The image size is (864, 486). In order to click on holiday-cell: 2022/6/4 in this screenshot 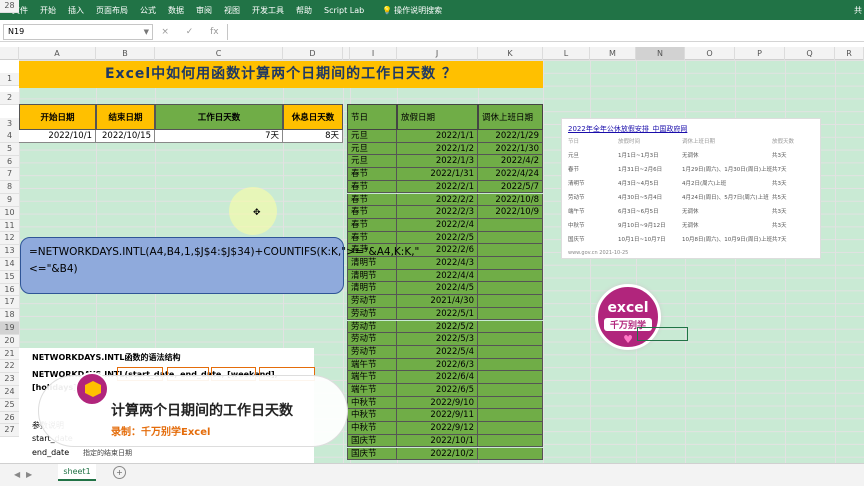, I will do `click(437, 377)`.